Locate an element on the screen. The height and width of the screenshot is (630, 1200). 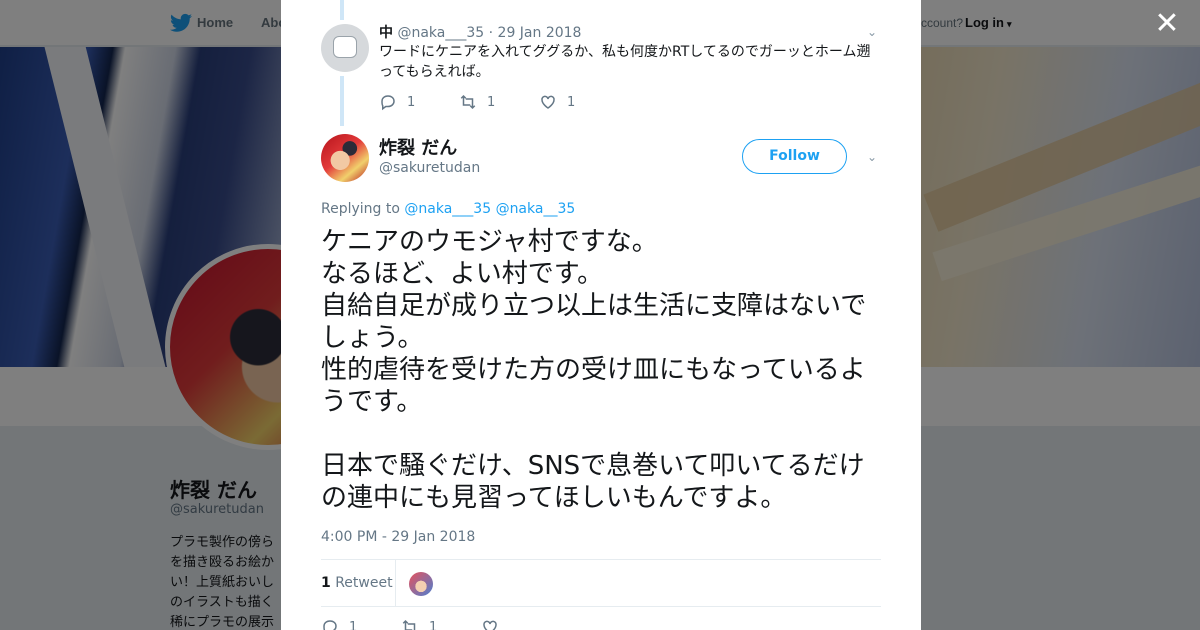
mention-link: @naka___35 is located at coordinates (447, 209).